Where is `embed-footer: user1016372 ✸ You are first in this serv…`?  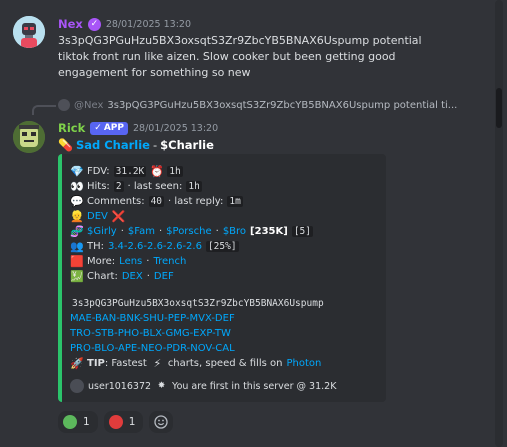
embed-footer: user1016372 ✸ You are first in this serv… is located at coordinates (225, 386).